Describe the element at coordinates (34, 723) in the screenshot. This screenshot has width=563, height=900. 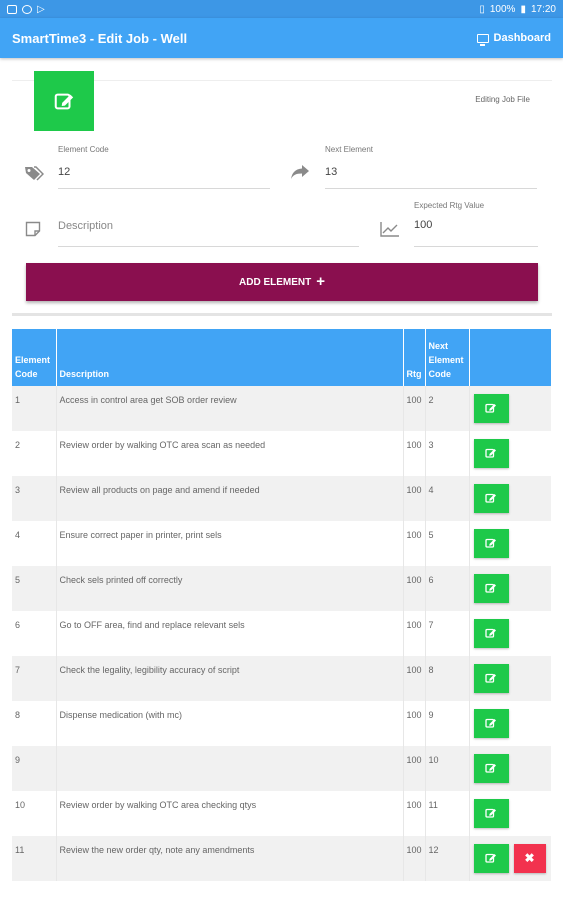
I see `cell-element-code: 8` at that location.